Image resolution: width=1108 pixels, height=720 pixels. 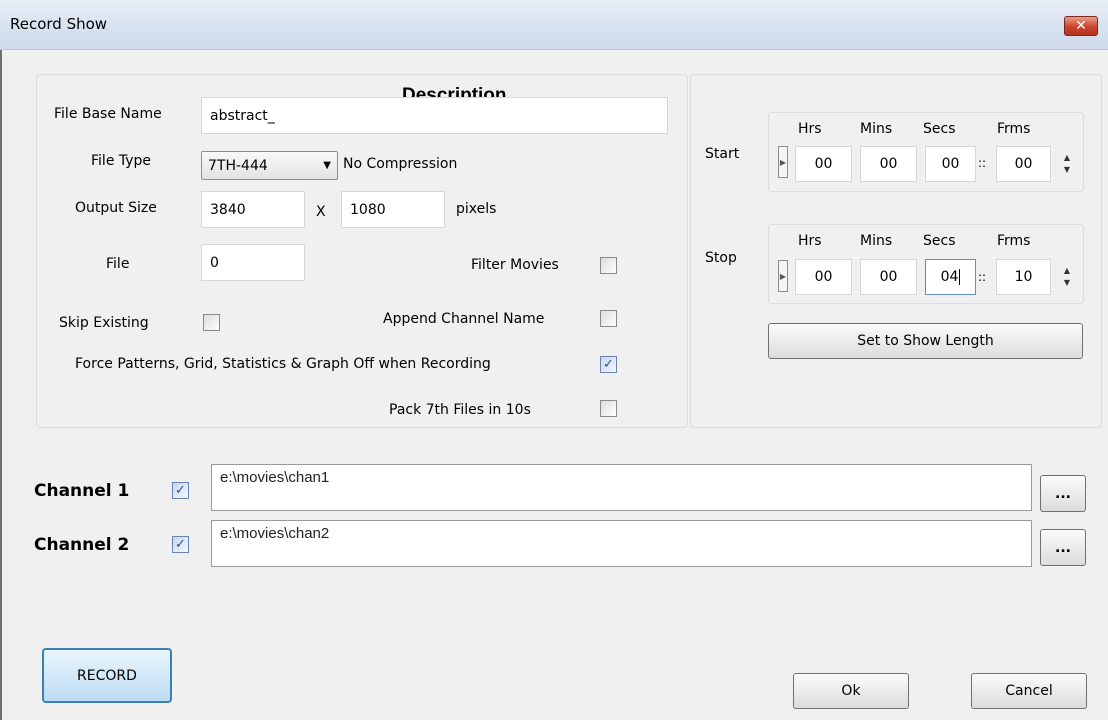 I want to click on channel-2-path-input: e:\movies\chan2, so click(x=621, y=543).